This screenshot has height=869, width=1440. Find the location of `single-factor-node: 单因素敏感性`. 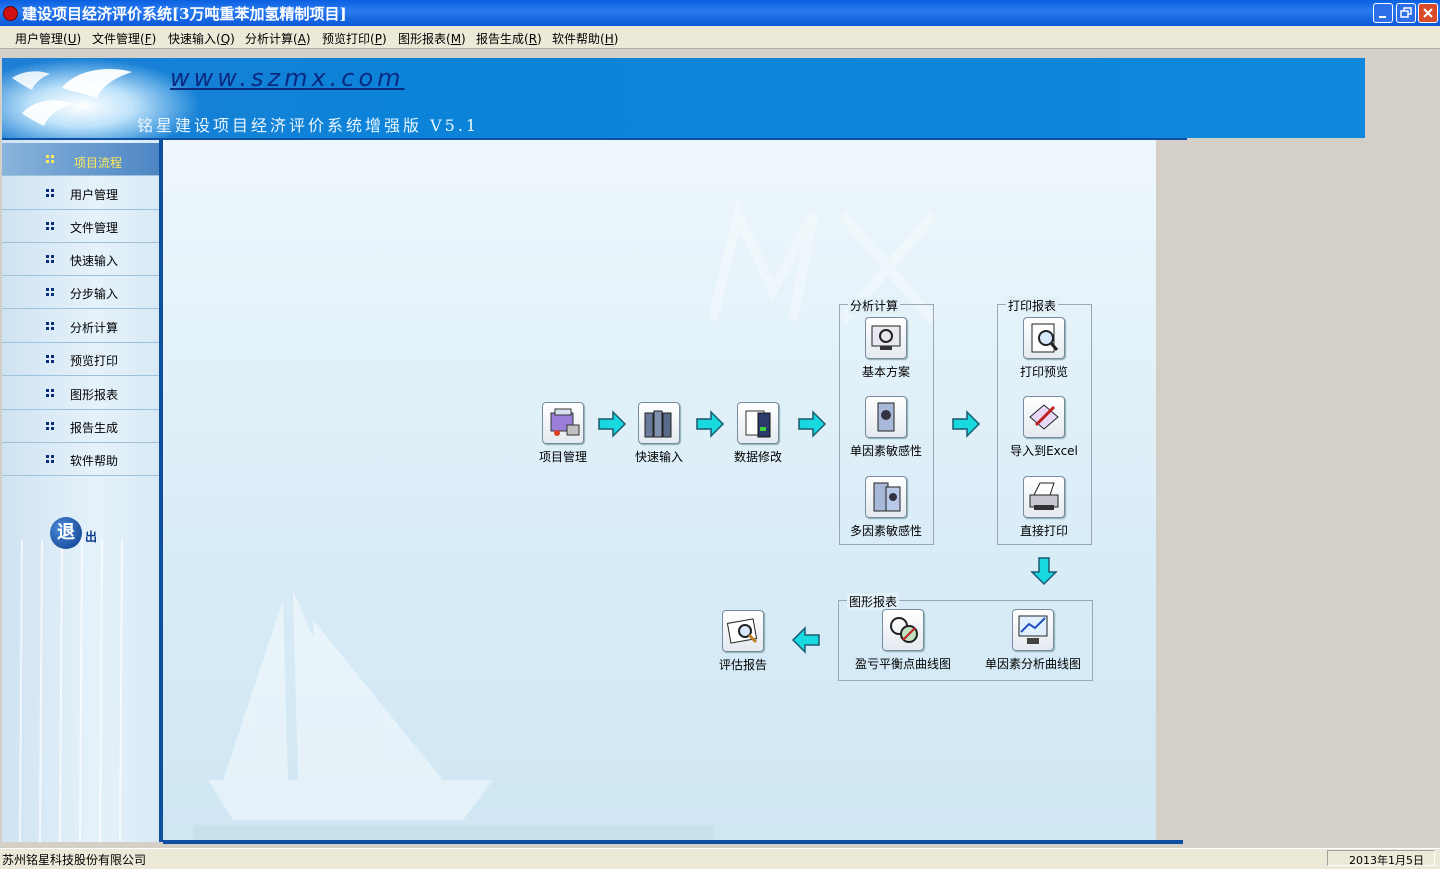

single-factor-node: 单因素敏感性 is located at coordinates (886, 427).